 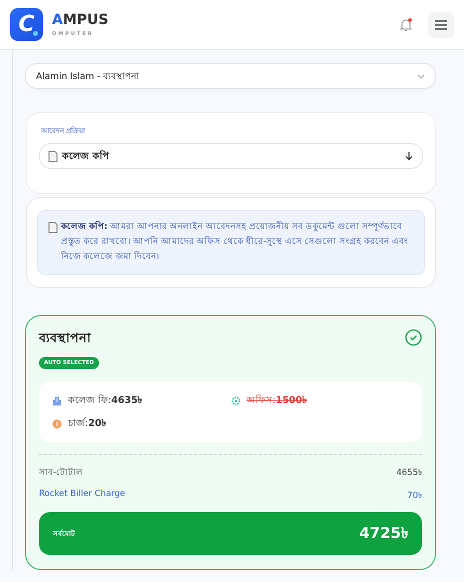 I want to click on total-value: 4725৳, so click(x=383, y=533).